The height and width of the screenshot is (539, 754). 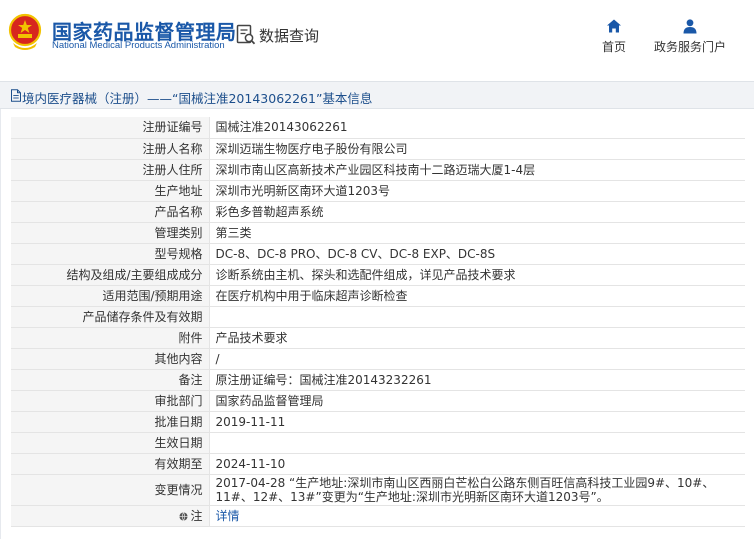 I want to click on field-value: 2019-11-11, so click(x=477, y=422).